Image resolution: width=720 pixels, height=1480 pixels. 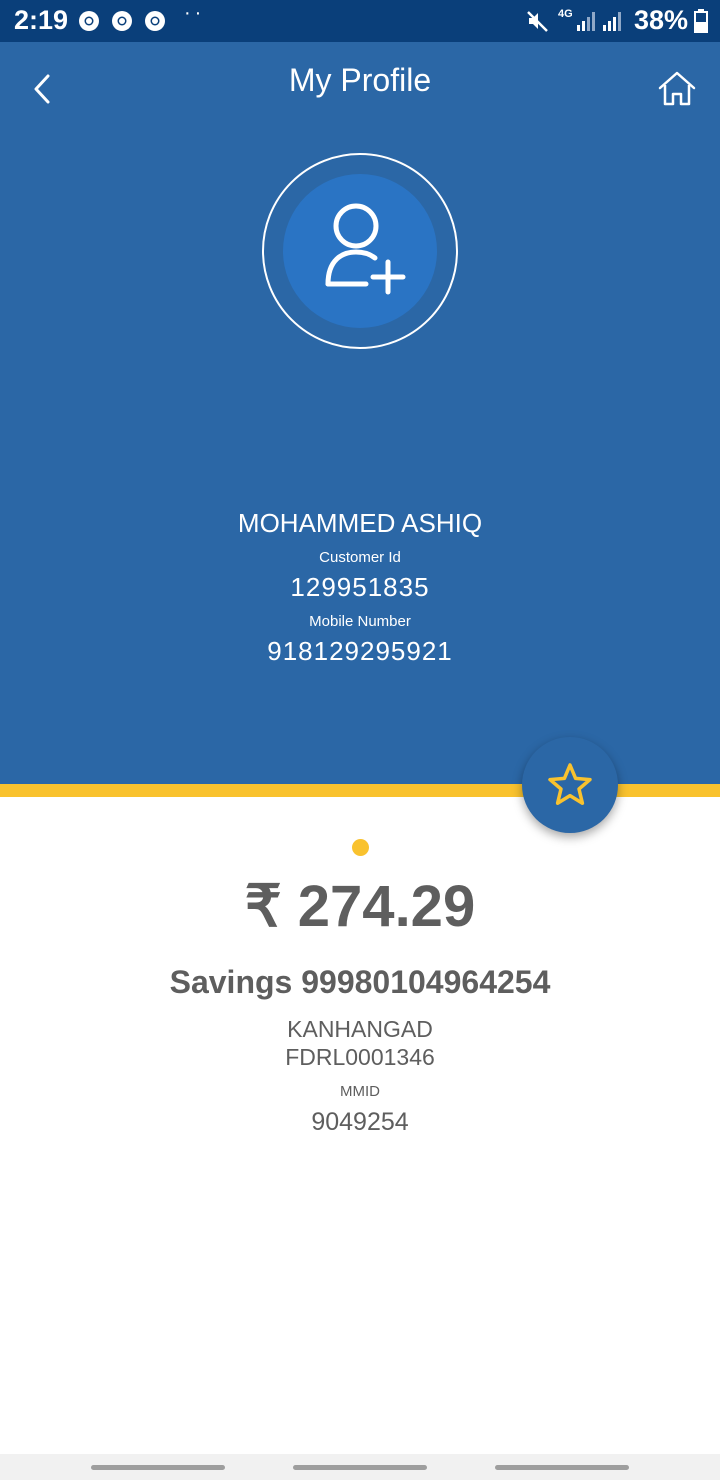 I want to click on nav-home-button, so click(x=360, y=1467).